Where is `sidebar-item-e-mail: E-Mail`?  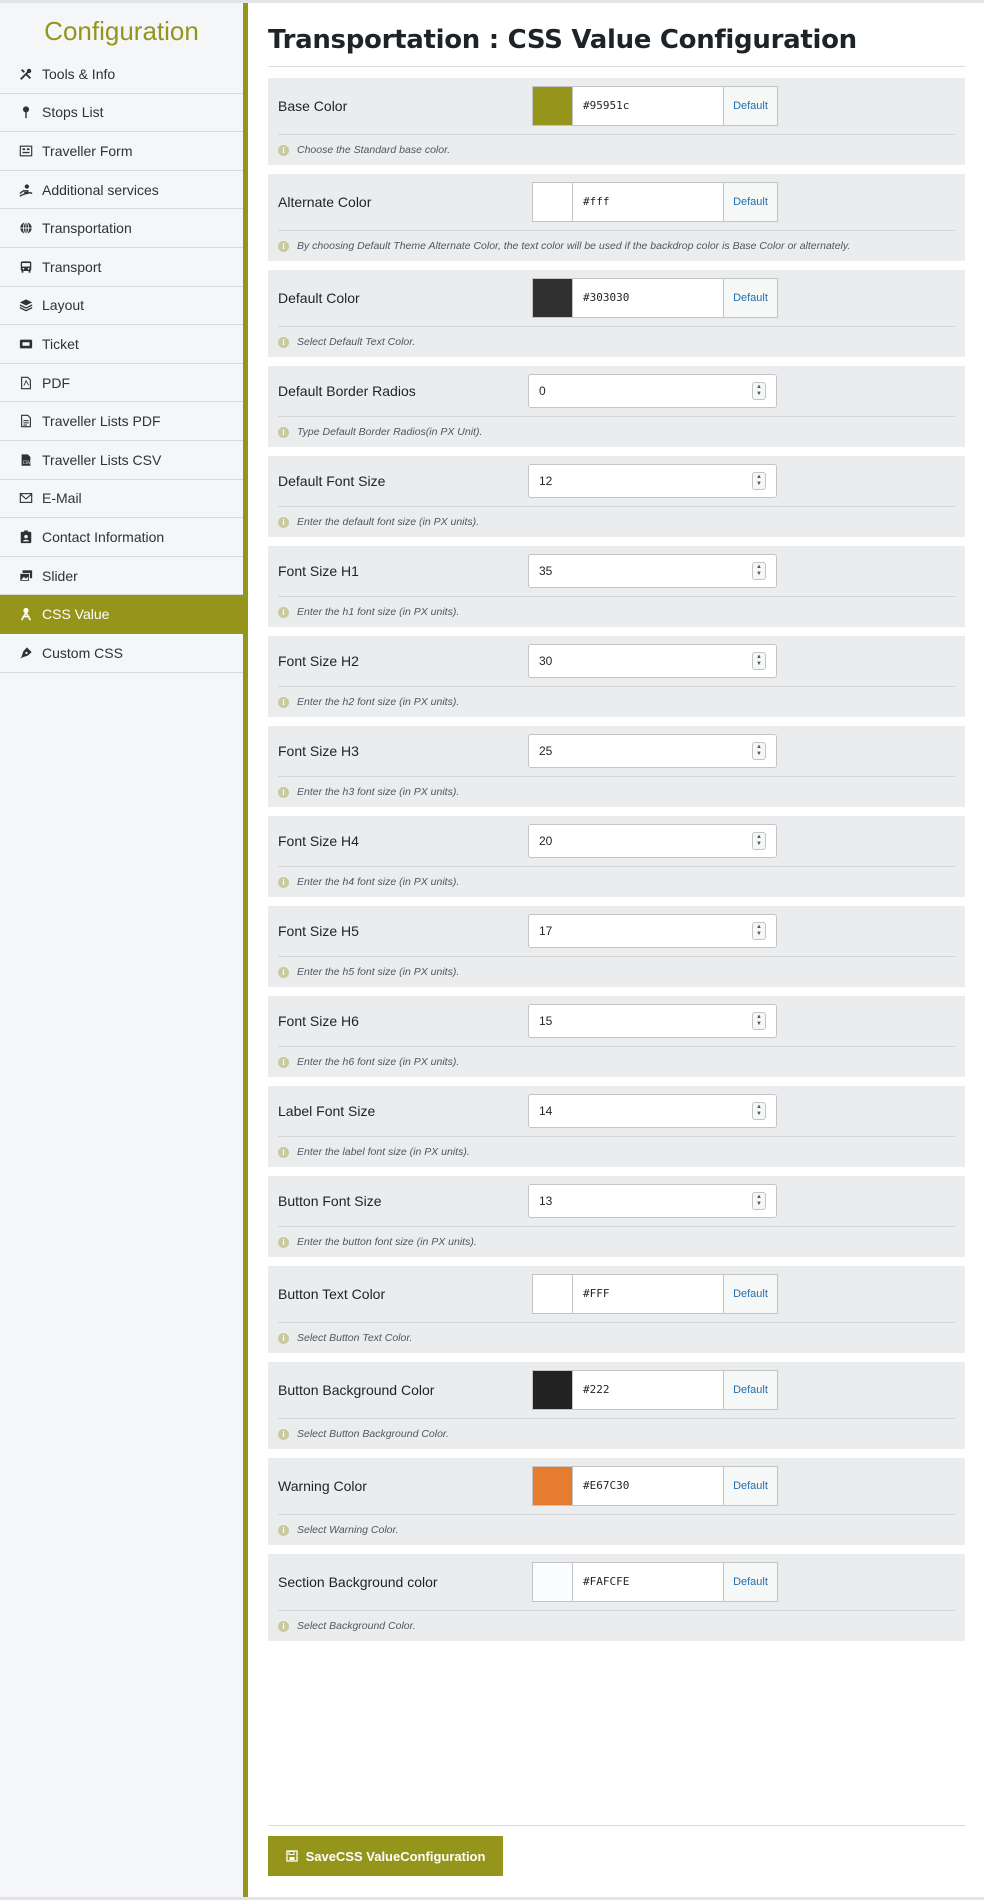 sidebar-item-e-mail: E-Mail is located at coordinates (121, 499).